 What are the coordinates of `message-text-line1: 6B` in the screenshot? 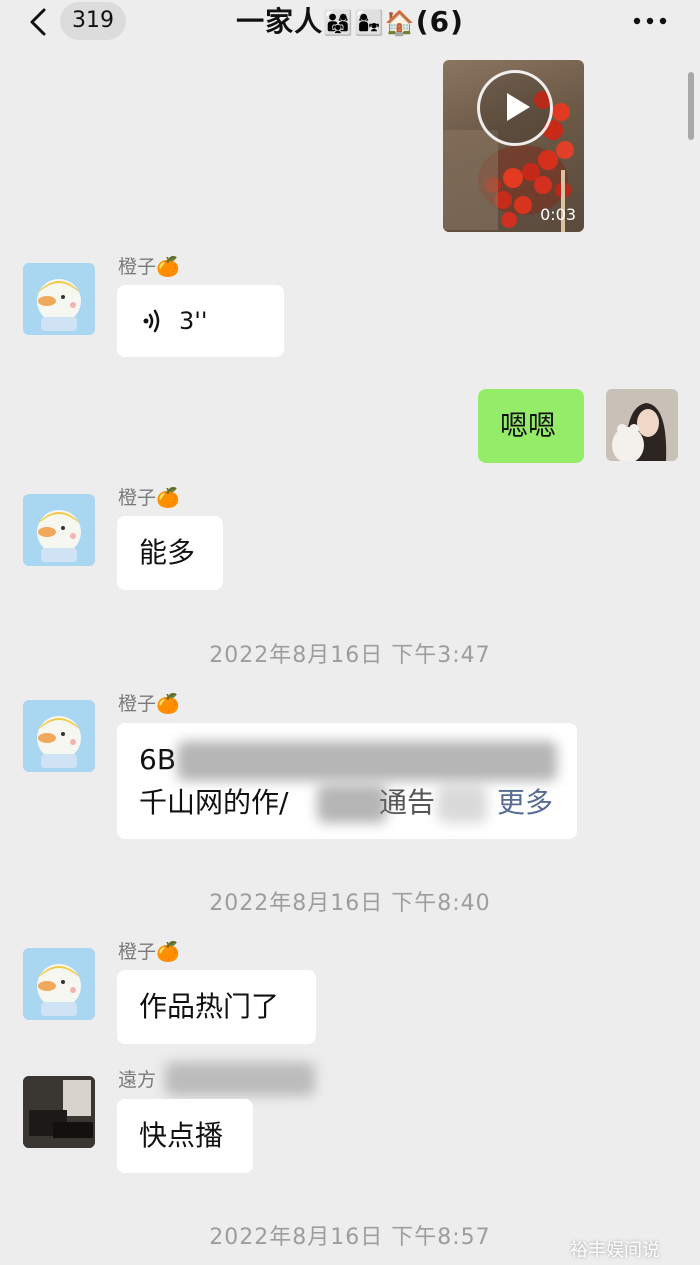 It's located at (158, 759).